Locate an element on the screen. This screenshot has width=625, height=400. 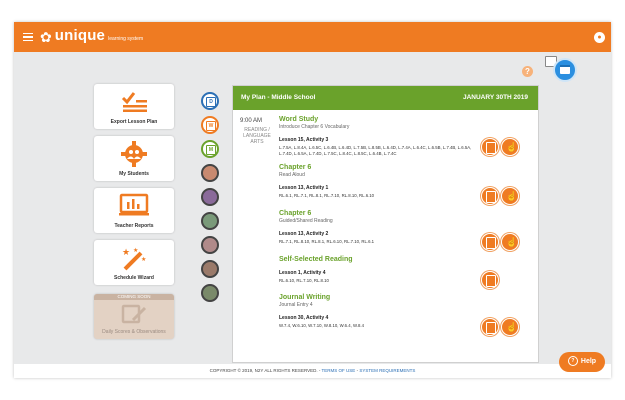
calendar-month-icon: M is located at coordinates (211, 150).